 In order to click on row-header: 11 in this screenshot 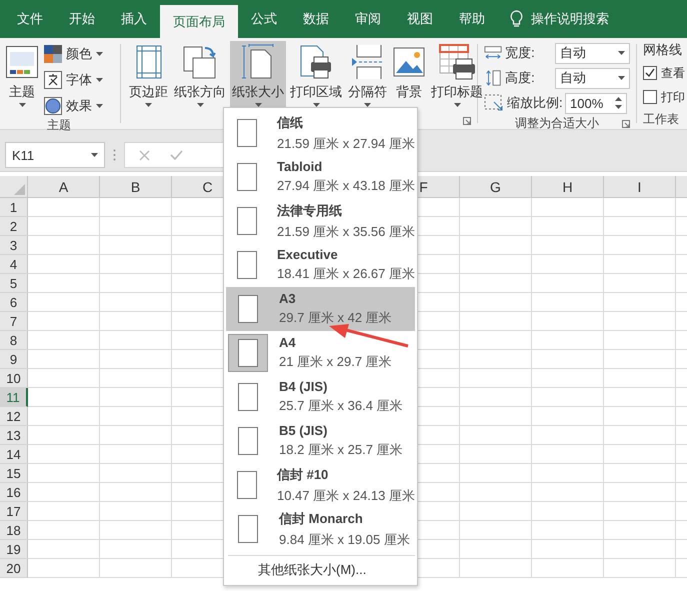, I will do `click(14, 397)`.